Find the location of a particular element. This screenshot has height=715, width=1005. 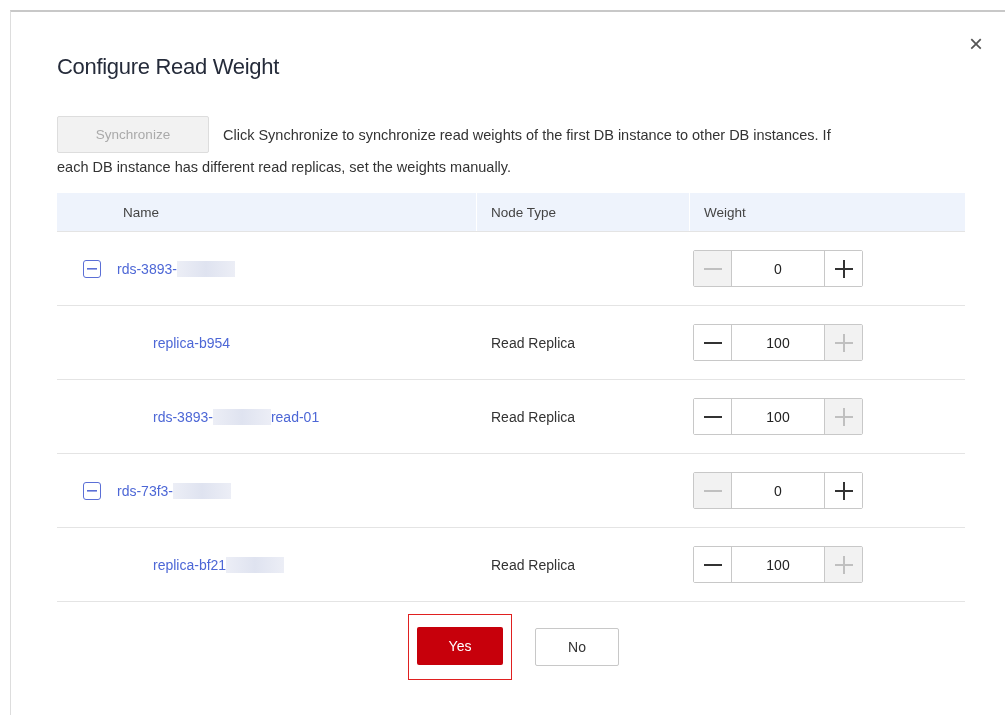

no-button: No is located at coordinates (577, 647).